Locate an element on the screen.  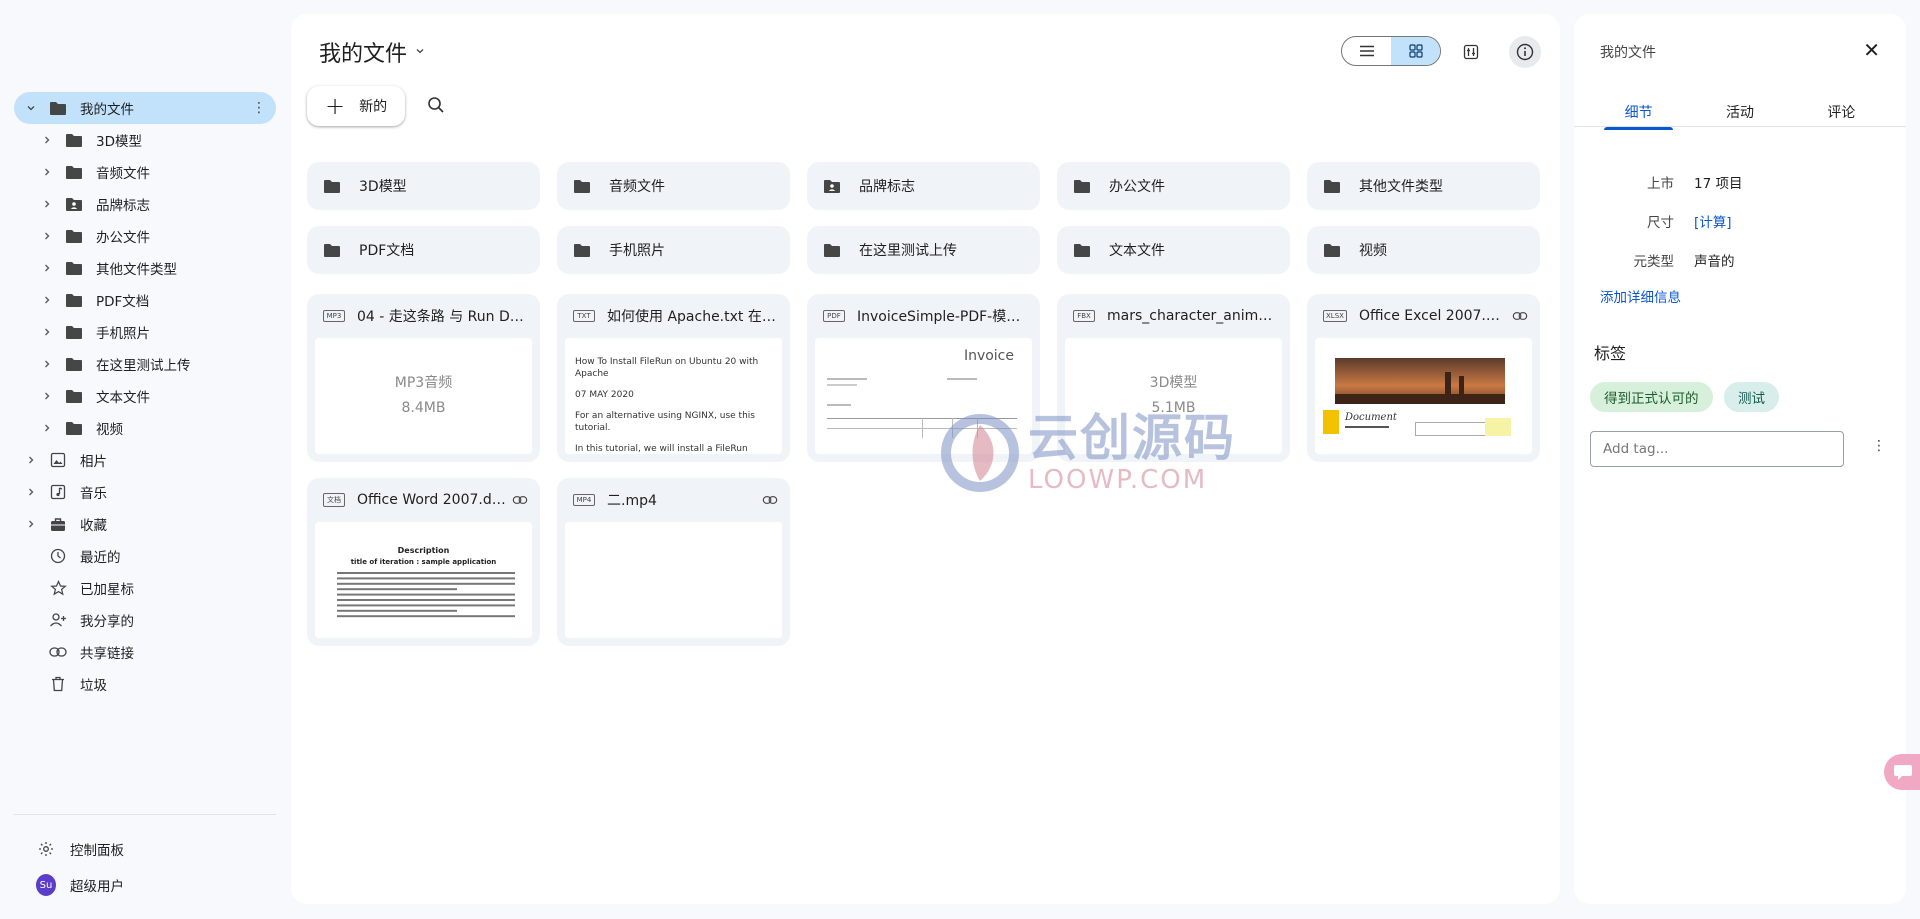
chat-bubble-icon is located at coordinates (1903, 772).